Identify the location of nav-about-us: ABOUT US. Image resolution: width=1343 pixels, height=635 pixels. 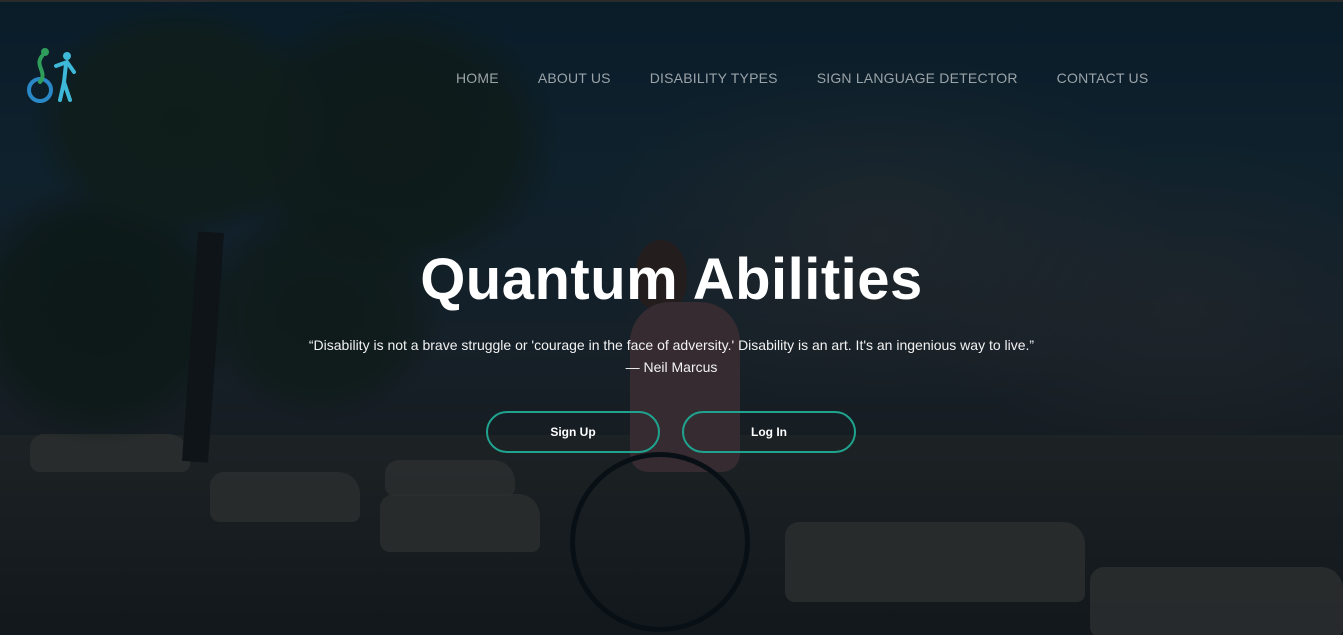
(574, 78).